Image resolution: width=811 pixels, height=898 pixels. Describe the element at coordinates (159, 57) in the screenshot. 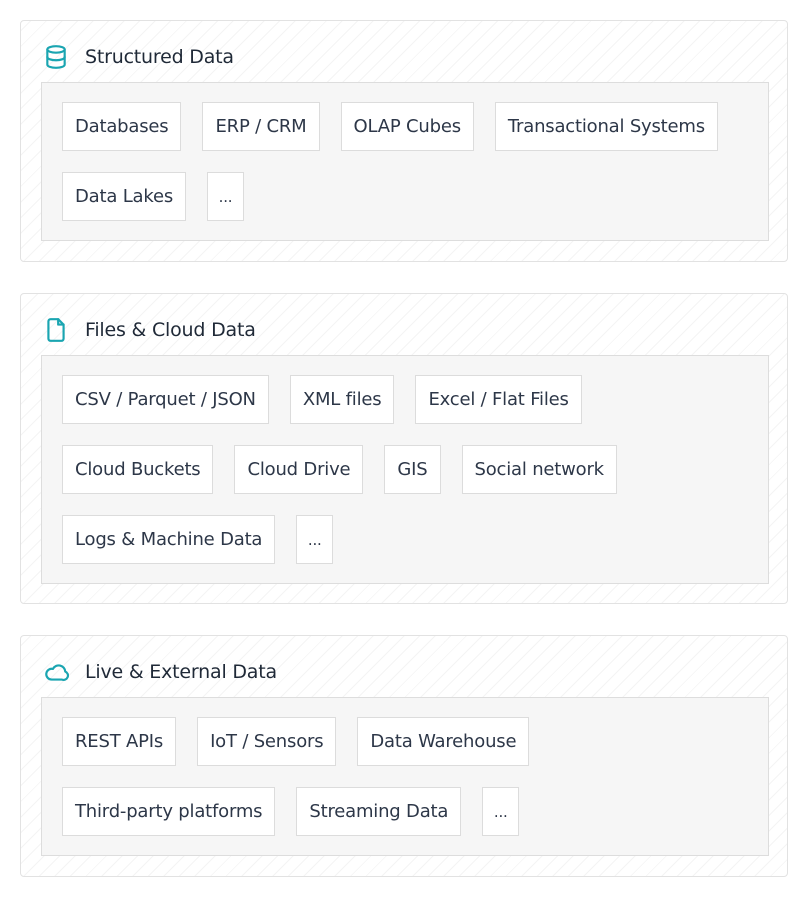

I see `section-title: Structured Data` at that location.